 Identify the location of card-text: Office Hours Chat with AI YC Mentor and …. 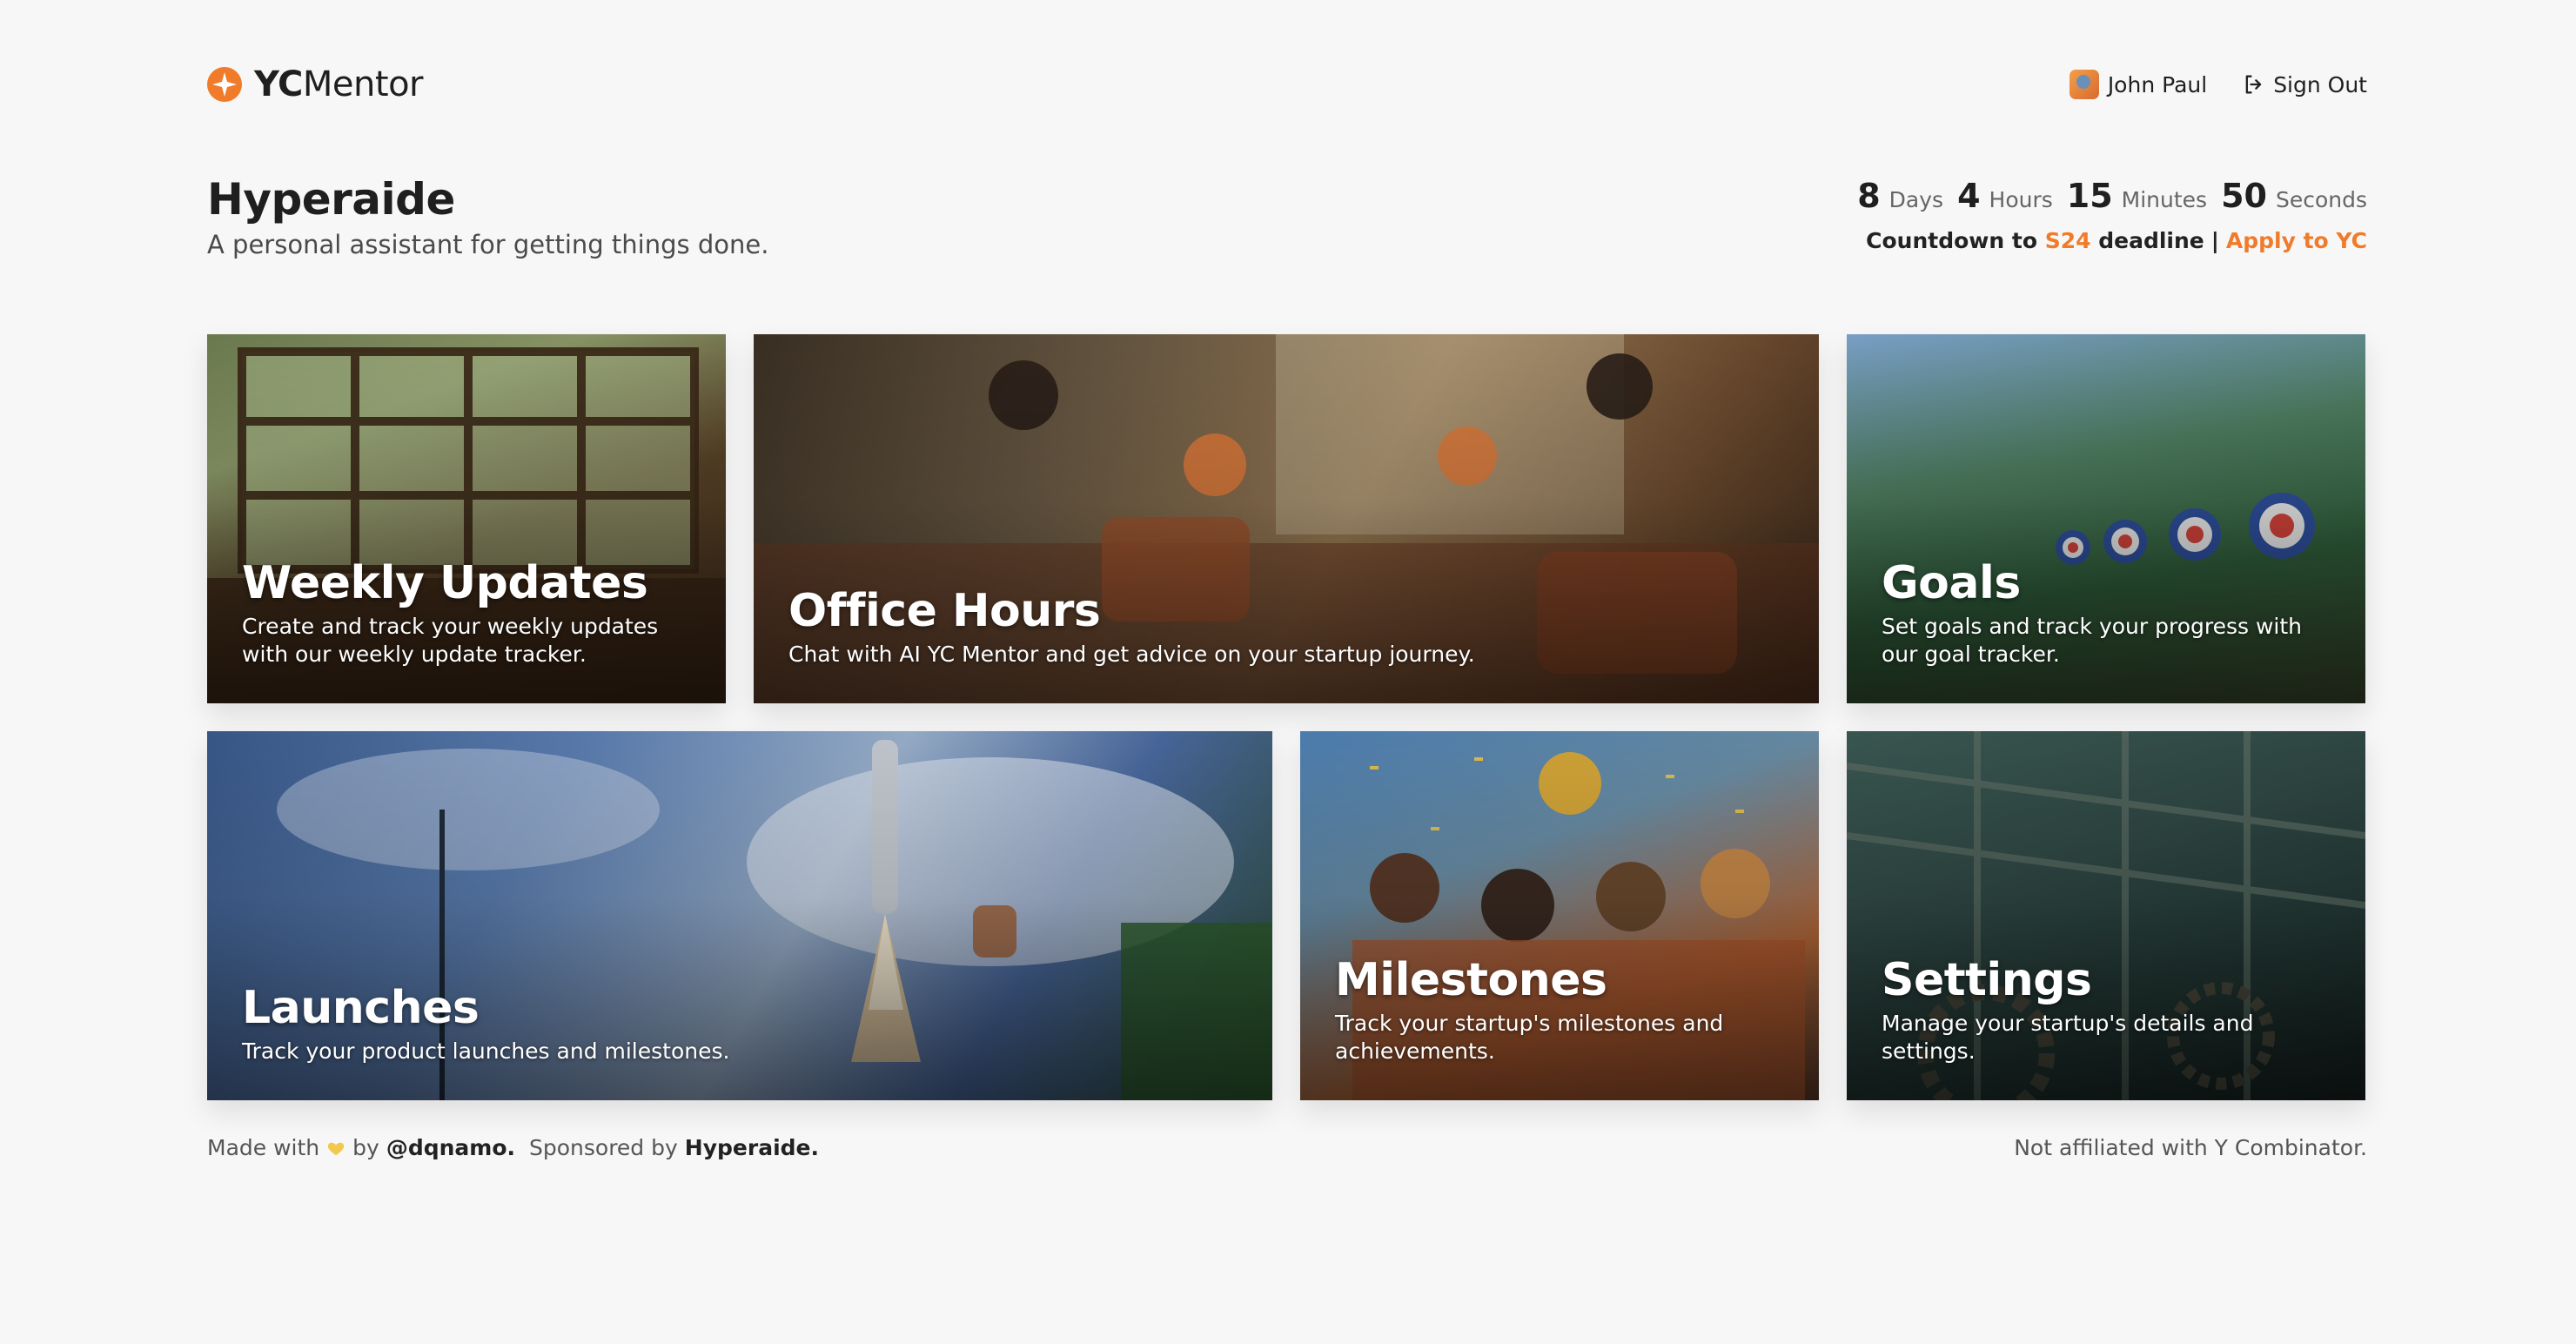
(1286, 627).